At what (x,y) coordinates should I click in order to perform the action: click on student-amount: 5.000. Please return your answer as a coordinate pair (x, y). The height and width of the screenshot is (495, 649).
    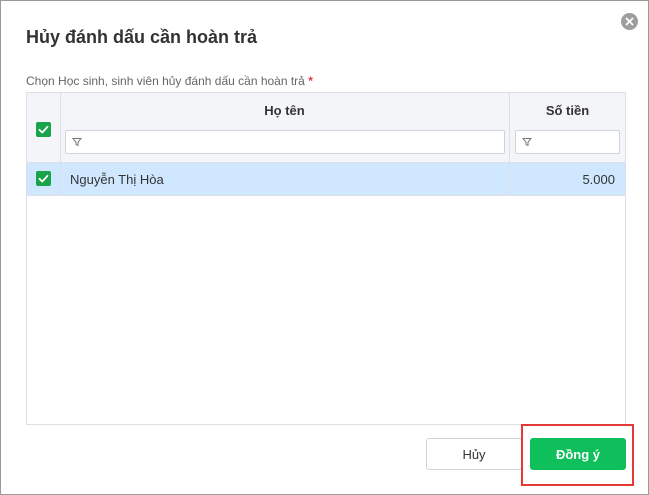
    Looking at the image, I should click on (598, 179).